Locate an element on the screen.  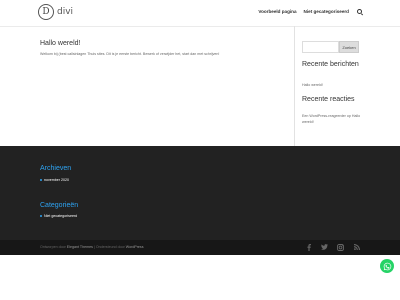
archive-link: november 2020 is located at coordinates (54, 180).